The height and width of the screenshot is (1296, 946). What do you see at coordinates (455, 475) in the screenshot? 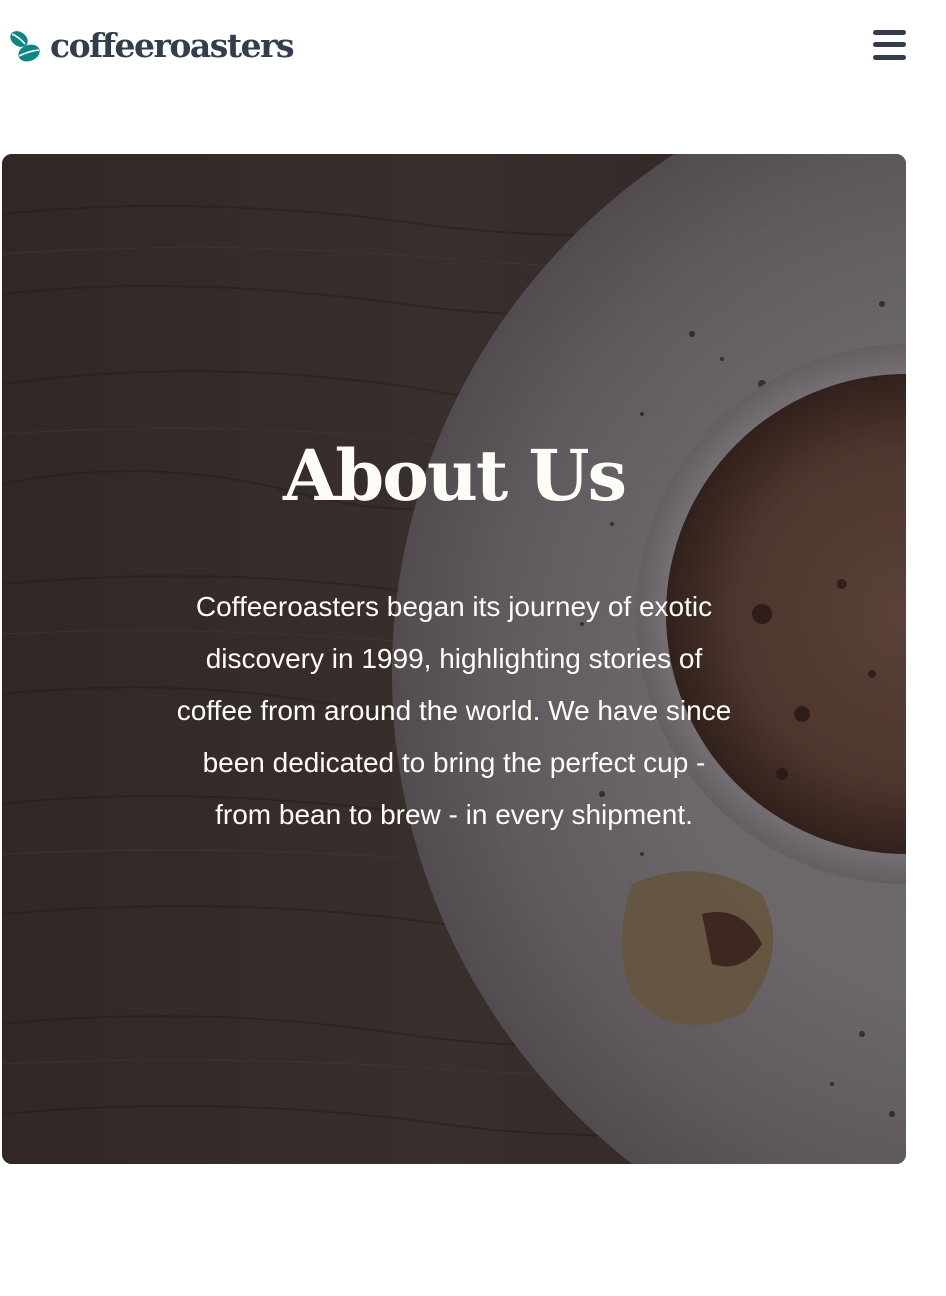
I see `page-title: About Us` at bounding box center [455, 475].